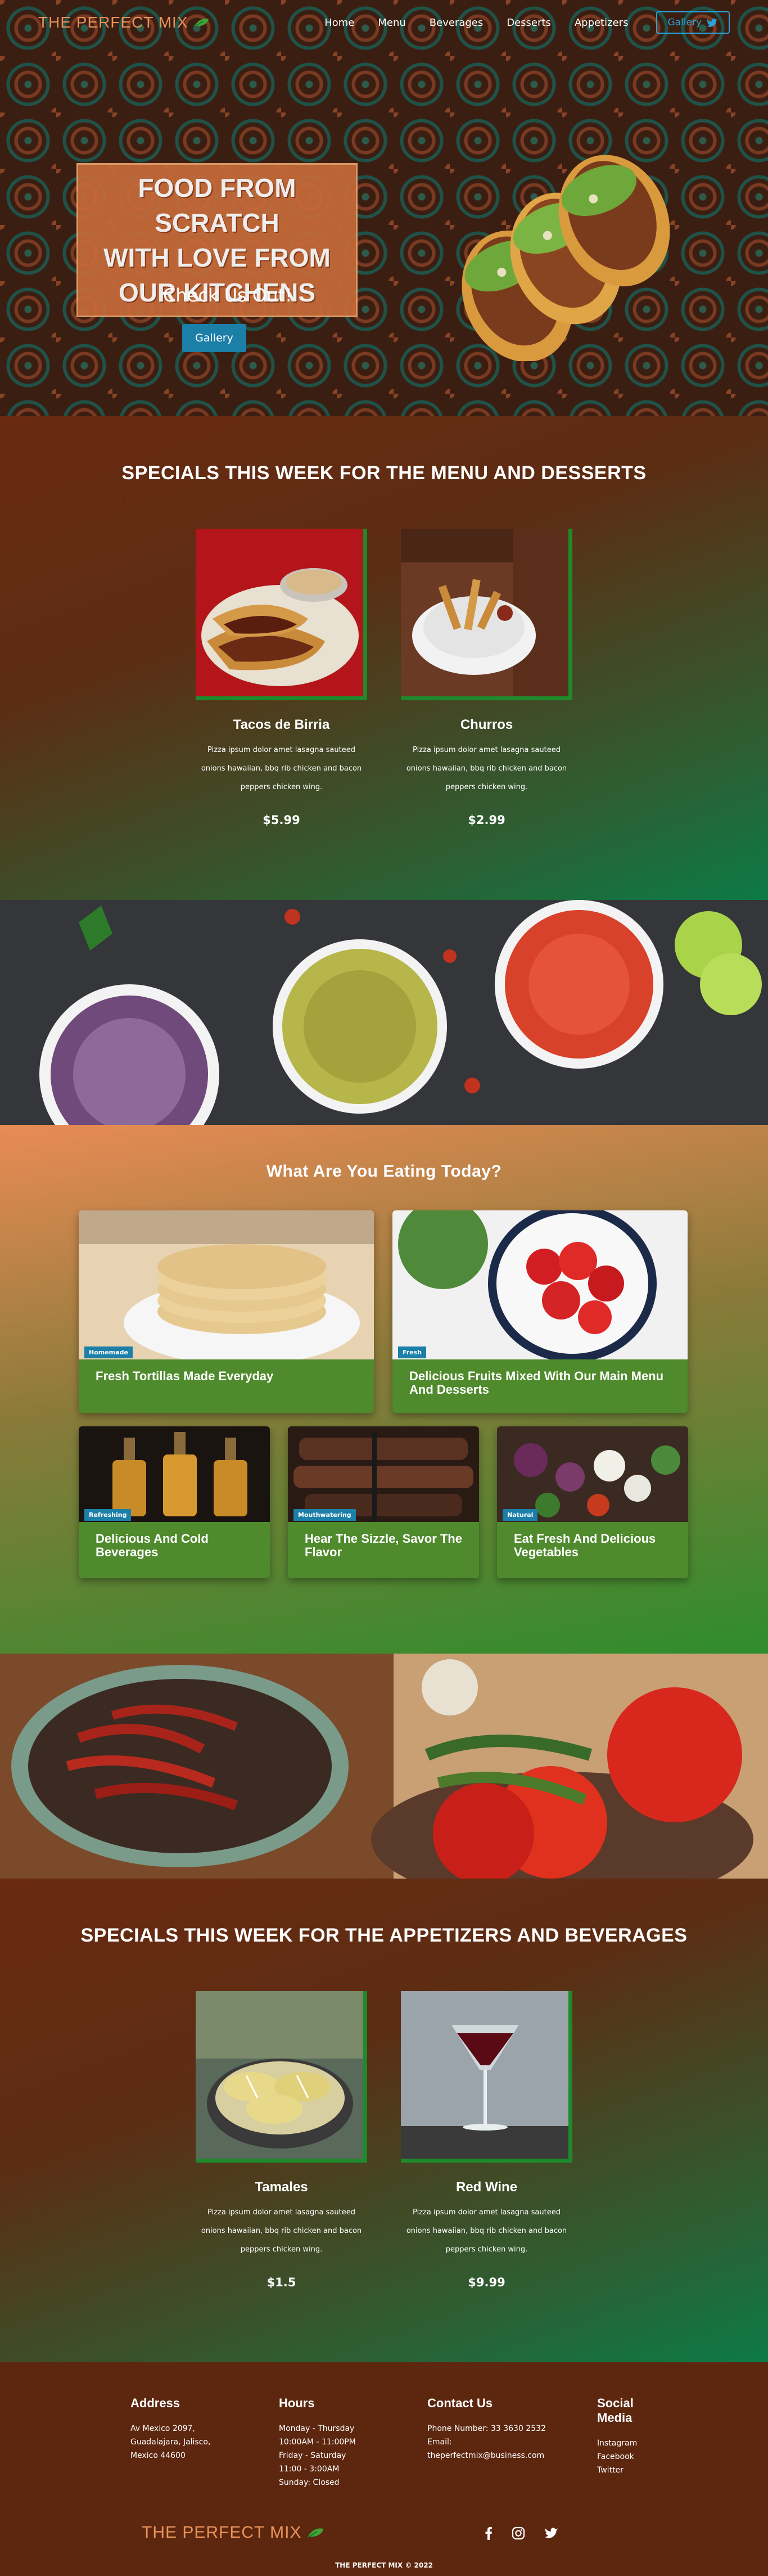  I want to click on nav-desserts: Desserts, so click(529, 23).